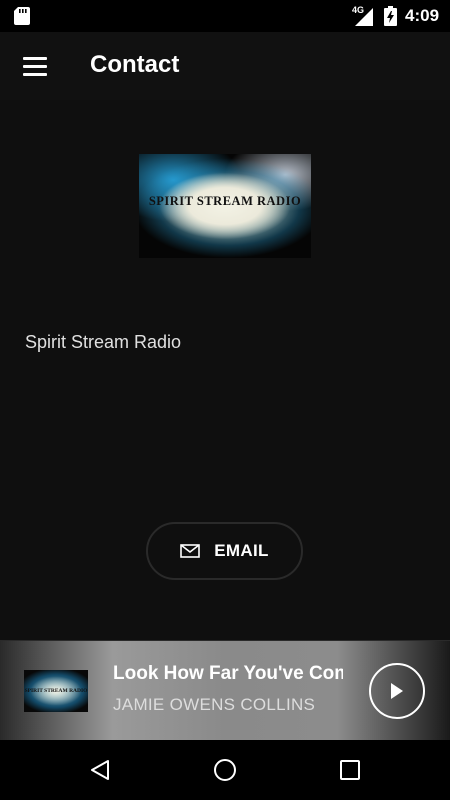 The image size is (450, 800). I want to click on now-playing-artwork: SPIRIT STREAM RADIO, so click(56, 691).